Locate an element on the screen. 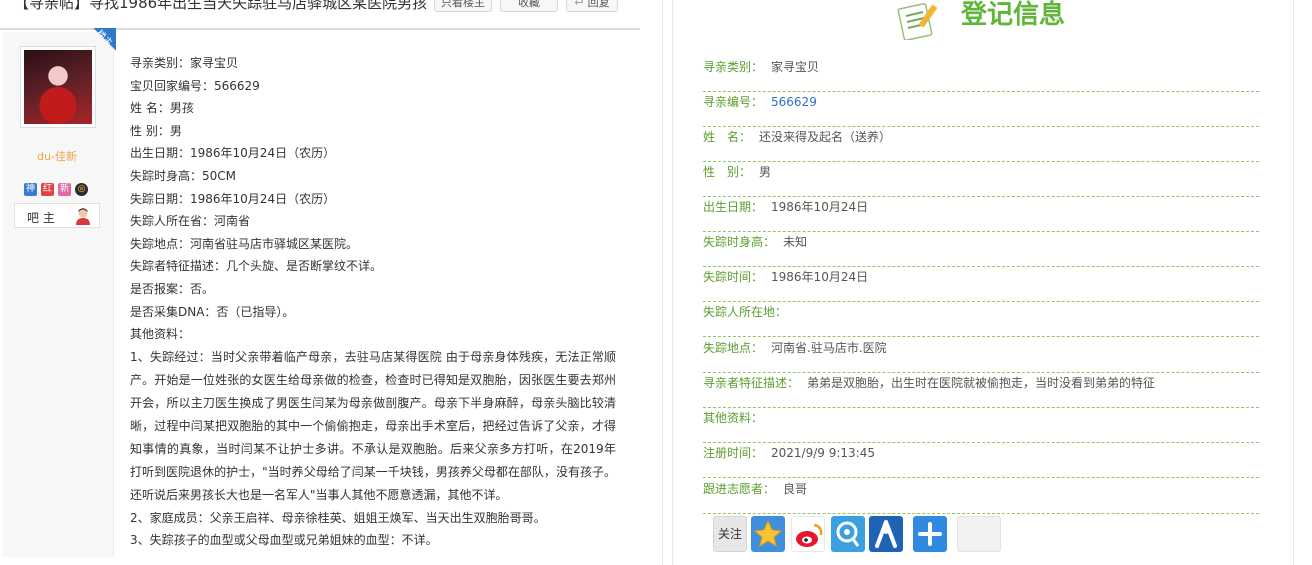  info-label: 出生日期： is located at coordinates (733, 207).